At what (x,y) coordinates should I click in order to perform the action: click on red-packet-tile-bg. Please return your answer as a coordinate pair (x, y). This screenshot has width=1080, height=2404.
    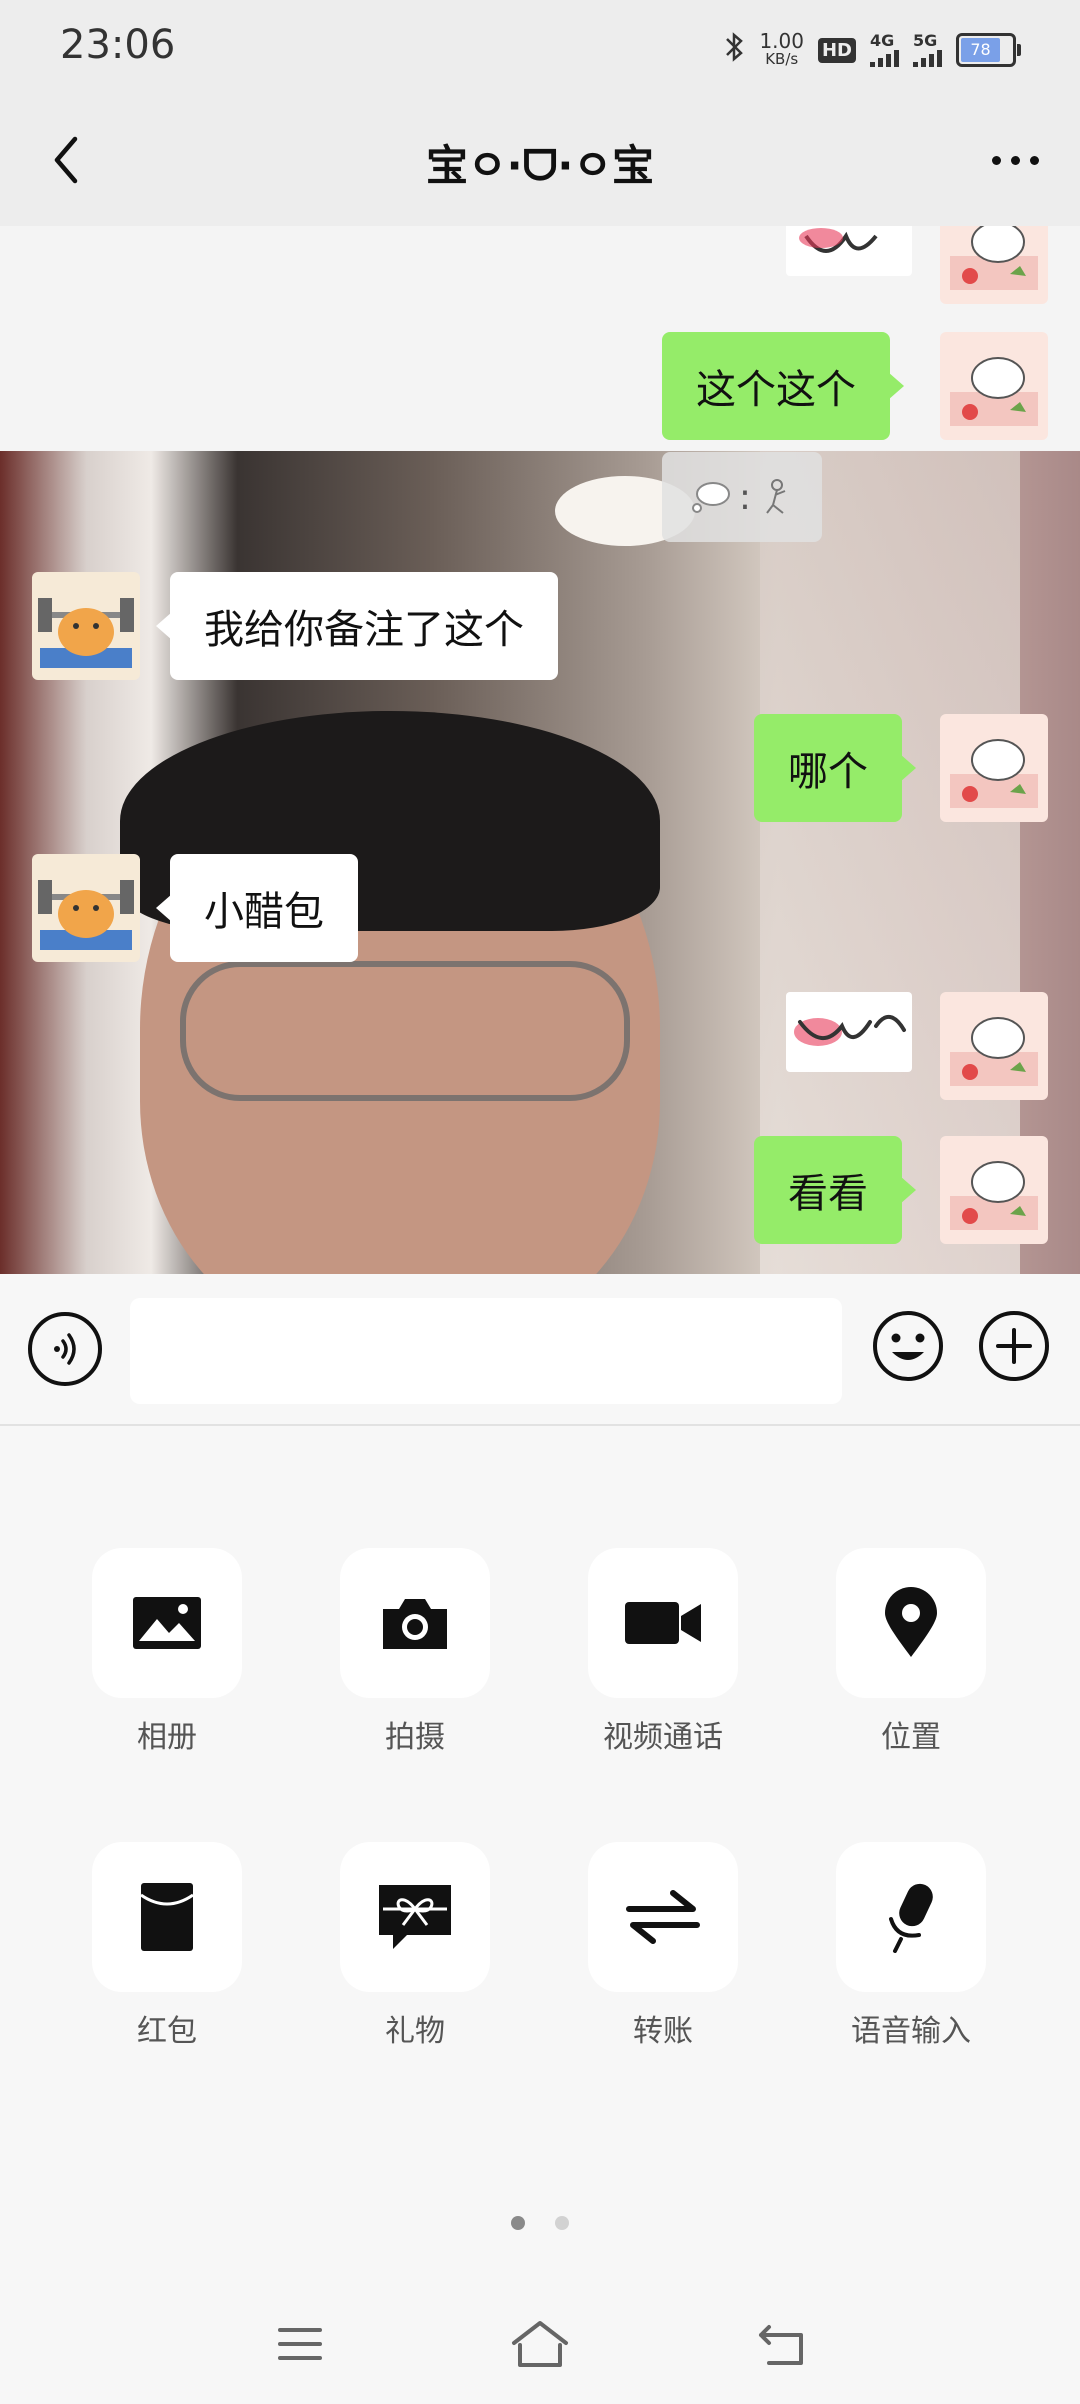
    Looking at the image, I should click on (167, 1917).